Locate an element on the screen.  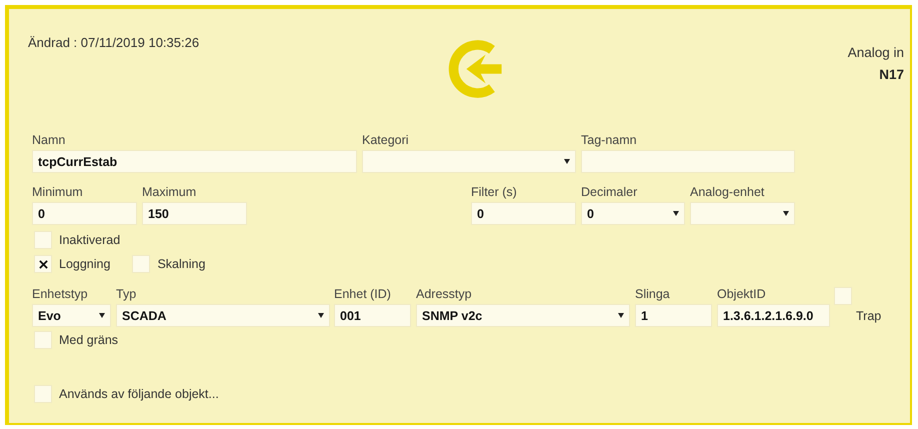
field-label: Kategori is located at coordinates (386, 140).